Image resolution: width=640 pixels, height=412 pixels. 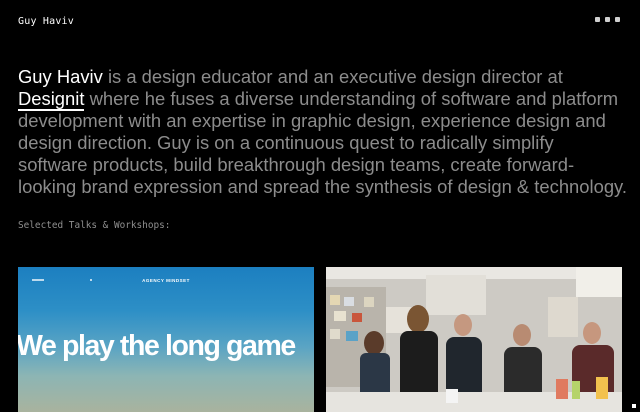 I want to click on social-links, so click(x=607, y=19).